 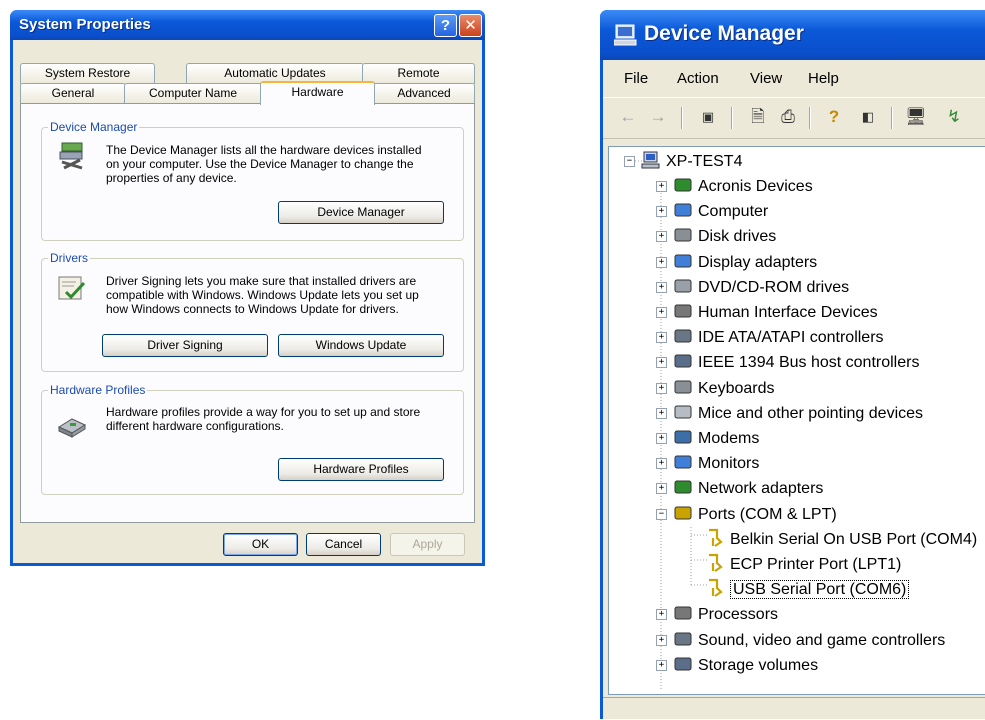 I want to click on tree-item-port: USB Serial Port (COM6), so click(x=807, y=589).